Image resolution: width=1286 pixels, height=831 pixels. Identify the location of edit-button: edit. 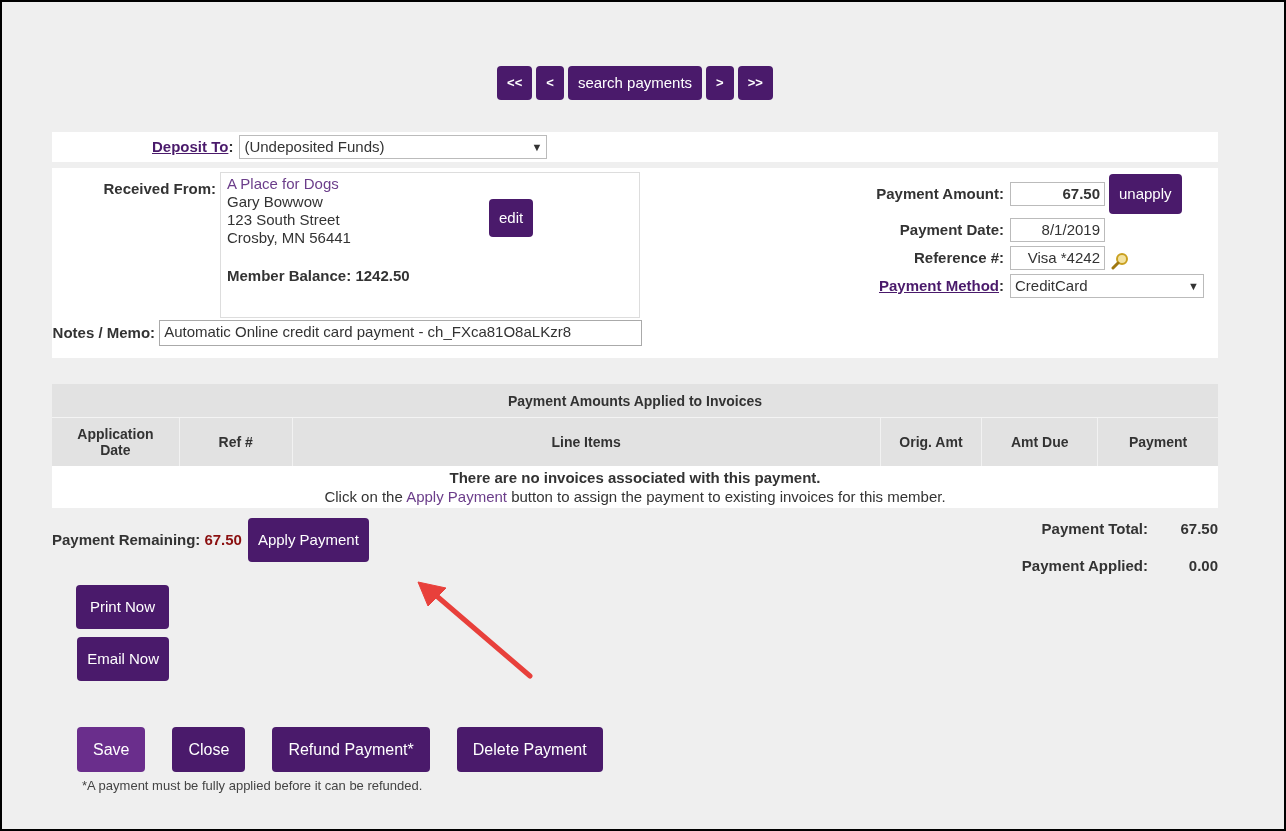
(511, 218).